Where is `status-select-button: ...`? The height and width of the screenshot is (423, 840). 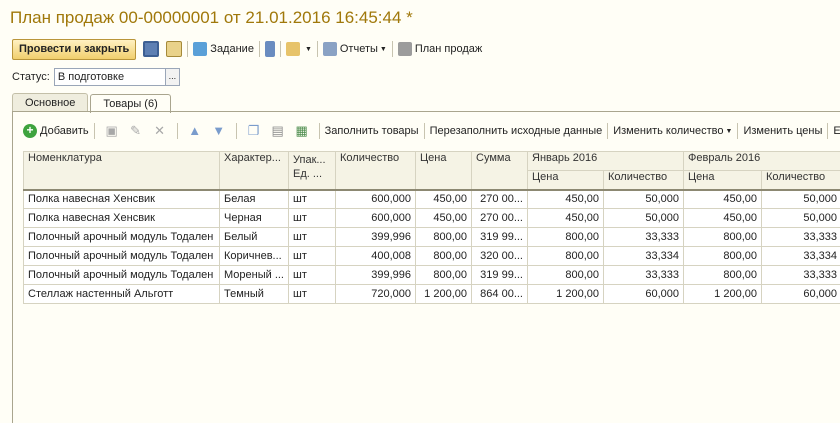
status-select-button: ... is located at coordinates (172, 77).